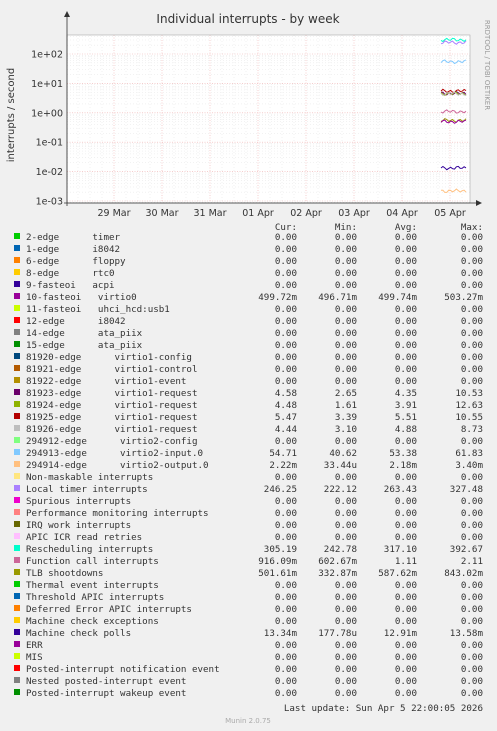  What do you see at coordinates (487, 65) in the screenshot?
I see `side-label: RRDTOOL / TOBI OETIKER` at bounding box center [487, 65].